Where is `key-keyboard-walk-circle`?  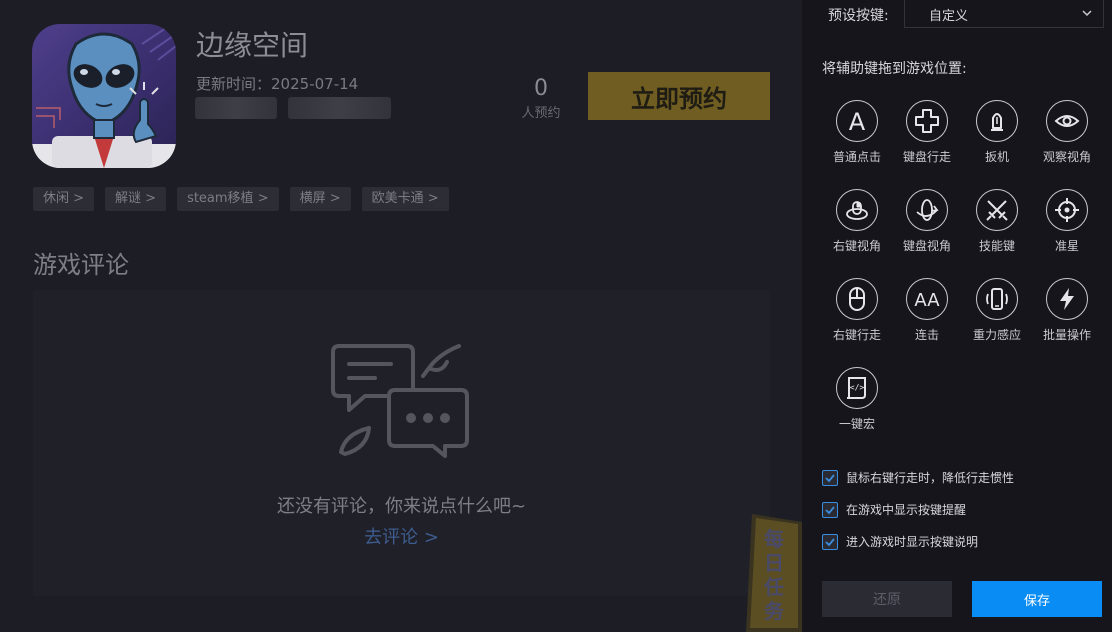
key-keyboard-walk-circle is located at coordinates (927, 121).